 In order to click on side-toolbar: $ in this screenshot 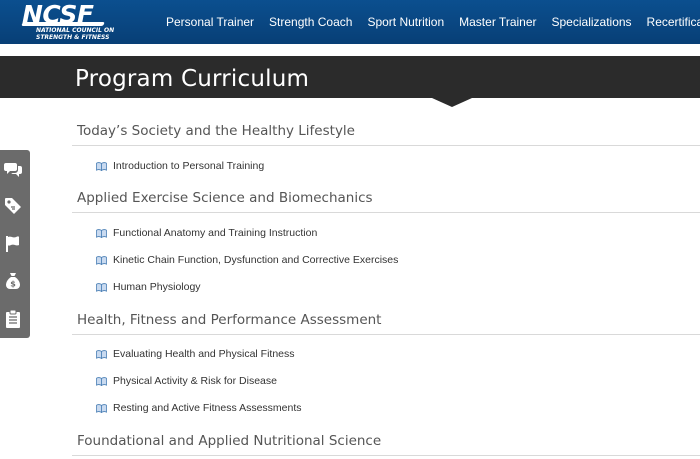, I will do `click(15, 244)`.